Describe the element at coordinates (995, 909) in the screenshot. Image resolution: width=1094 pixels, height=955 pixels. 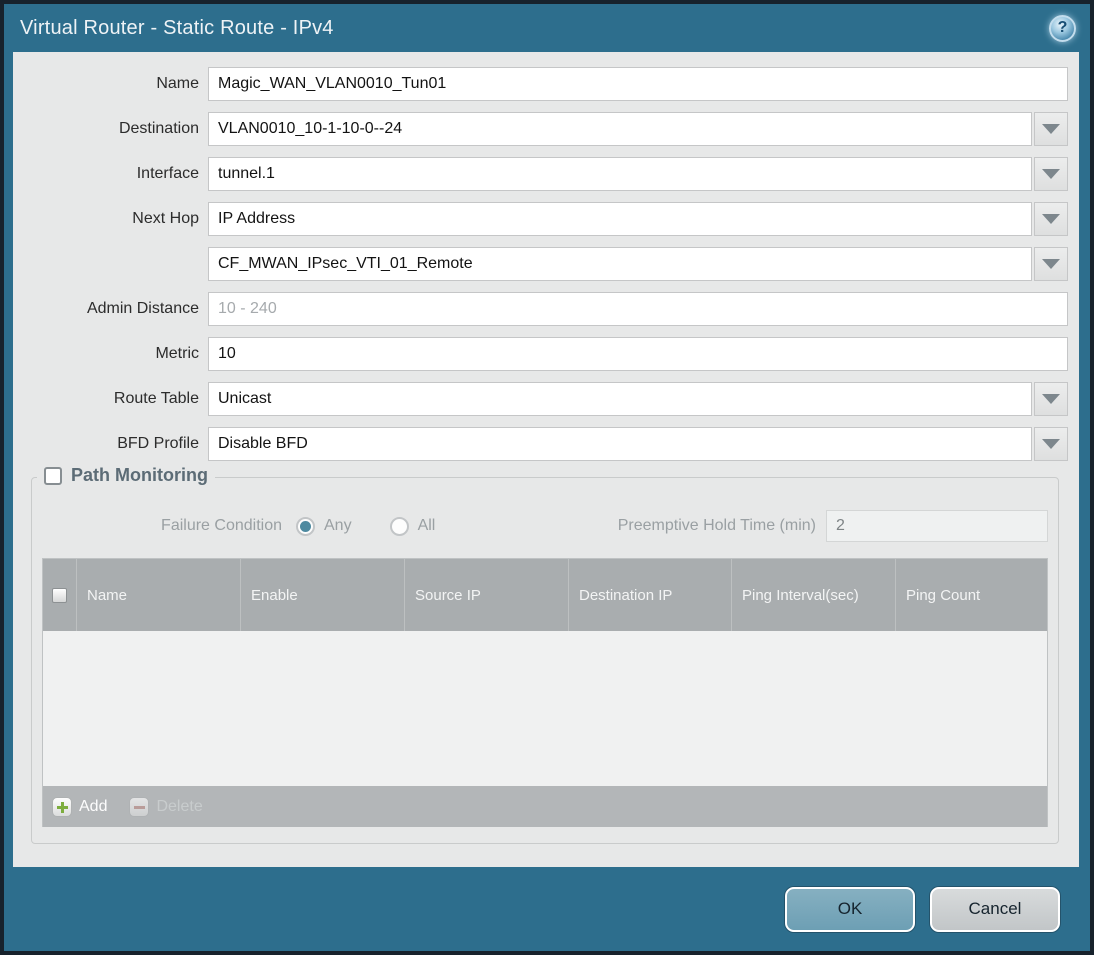
I see `cancel-button: Cancel` at that location.